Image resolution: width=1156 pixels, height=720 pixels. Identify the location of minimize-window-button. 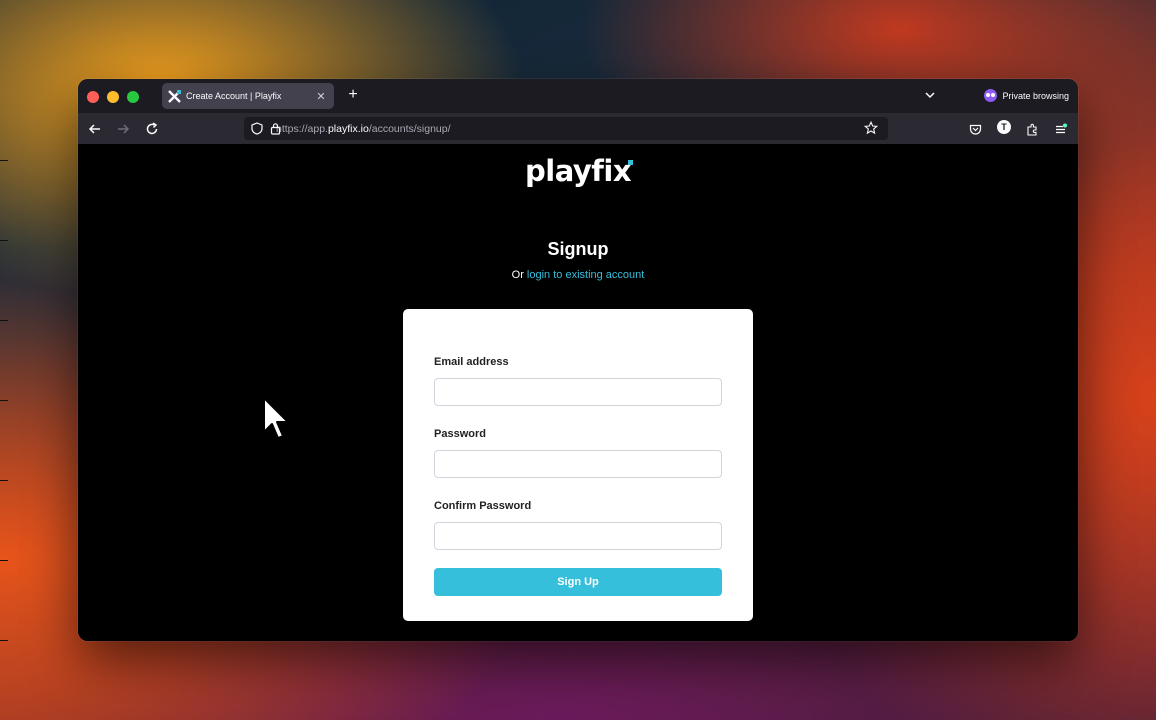
(113, 97).